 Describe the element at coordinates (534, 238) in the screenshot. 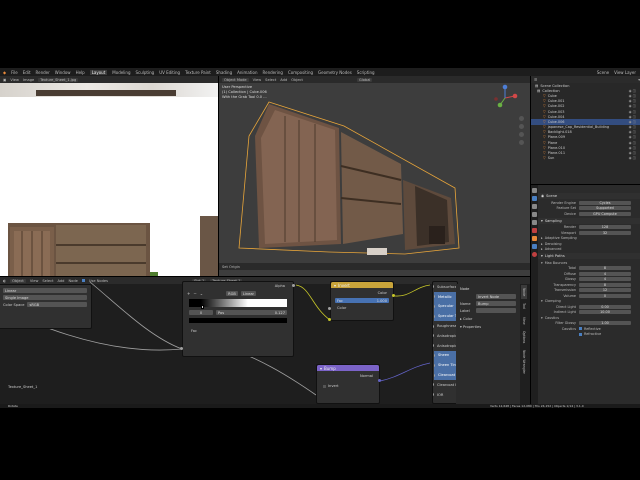

I see `object-tab-icon` at that location.